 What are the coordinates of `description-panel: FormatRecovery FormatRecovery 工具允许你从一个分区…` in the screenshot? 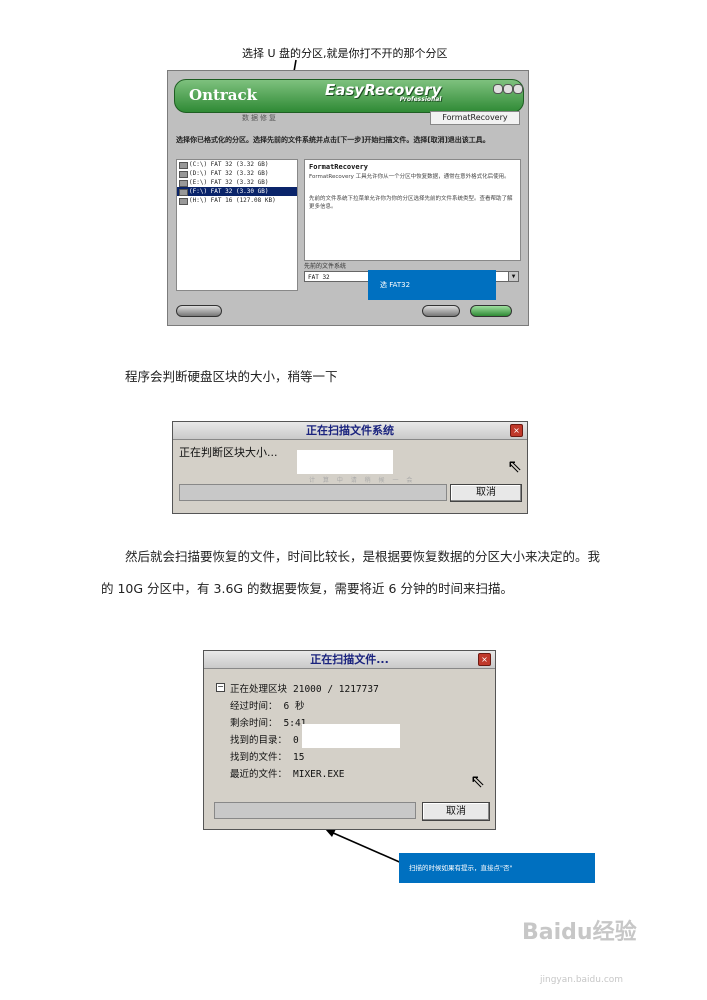 It's located at (412, 210).